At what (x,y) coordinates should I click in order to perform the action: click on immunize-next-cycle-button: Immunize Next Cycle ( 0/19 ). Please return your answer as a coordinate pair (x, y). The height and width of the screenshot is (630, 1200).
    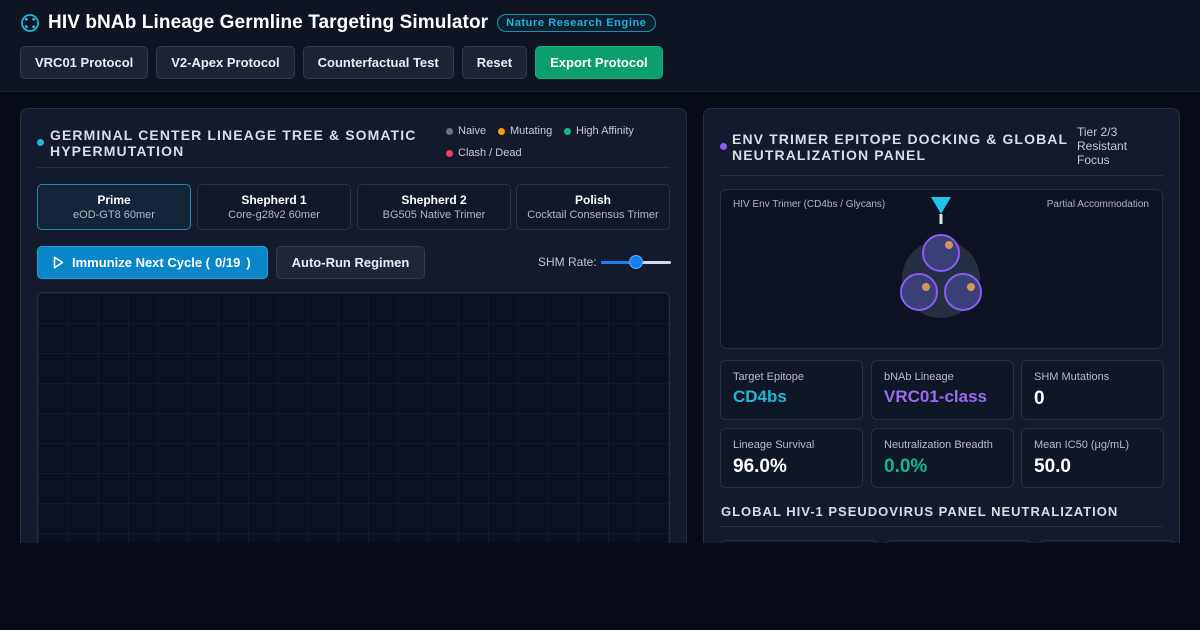
    Looking at the image, I should click on (152, 262).